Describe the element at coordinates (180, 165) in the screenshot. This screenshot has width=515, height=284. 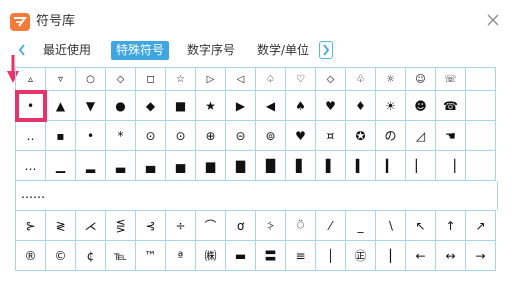
I see `symbol-cell: ▅` at that location.